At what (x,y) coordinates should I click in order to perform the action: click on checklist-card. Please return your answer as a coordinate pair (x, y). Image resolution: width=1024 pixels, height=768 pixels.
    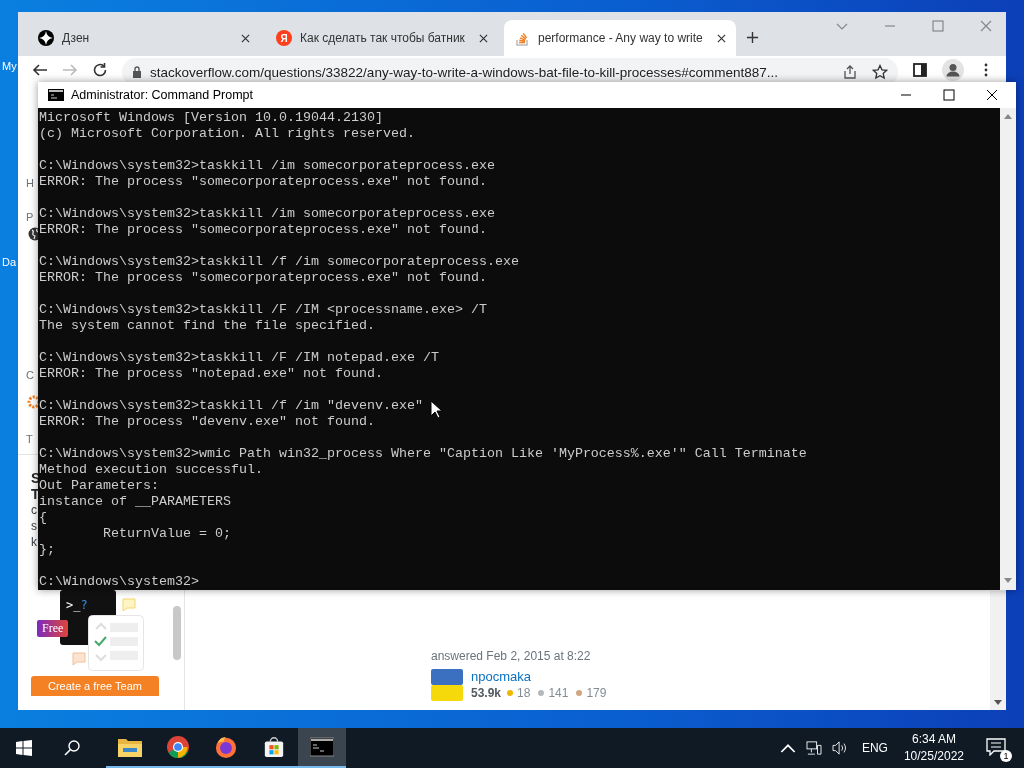
    Looking at the image, I should click on (116, 643).